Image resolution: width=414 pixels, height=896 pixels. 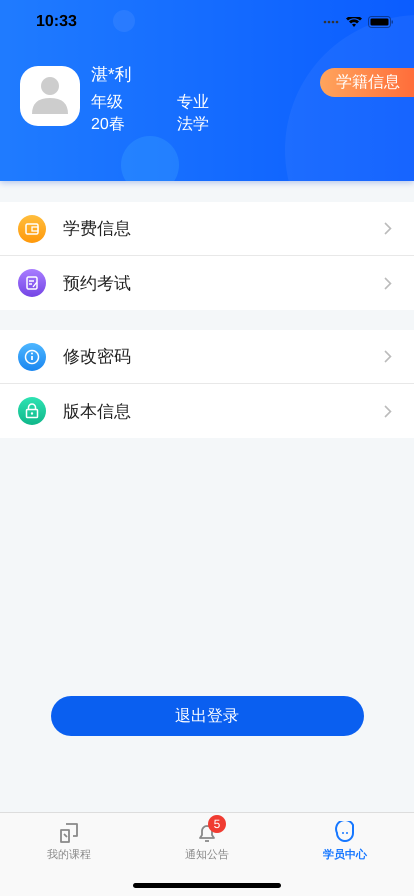 What do you see at coordinates (192, 124) in the screenshot?
I see `field-value: 法学` at bounding box center [192, 124].